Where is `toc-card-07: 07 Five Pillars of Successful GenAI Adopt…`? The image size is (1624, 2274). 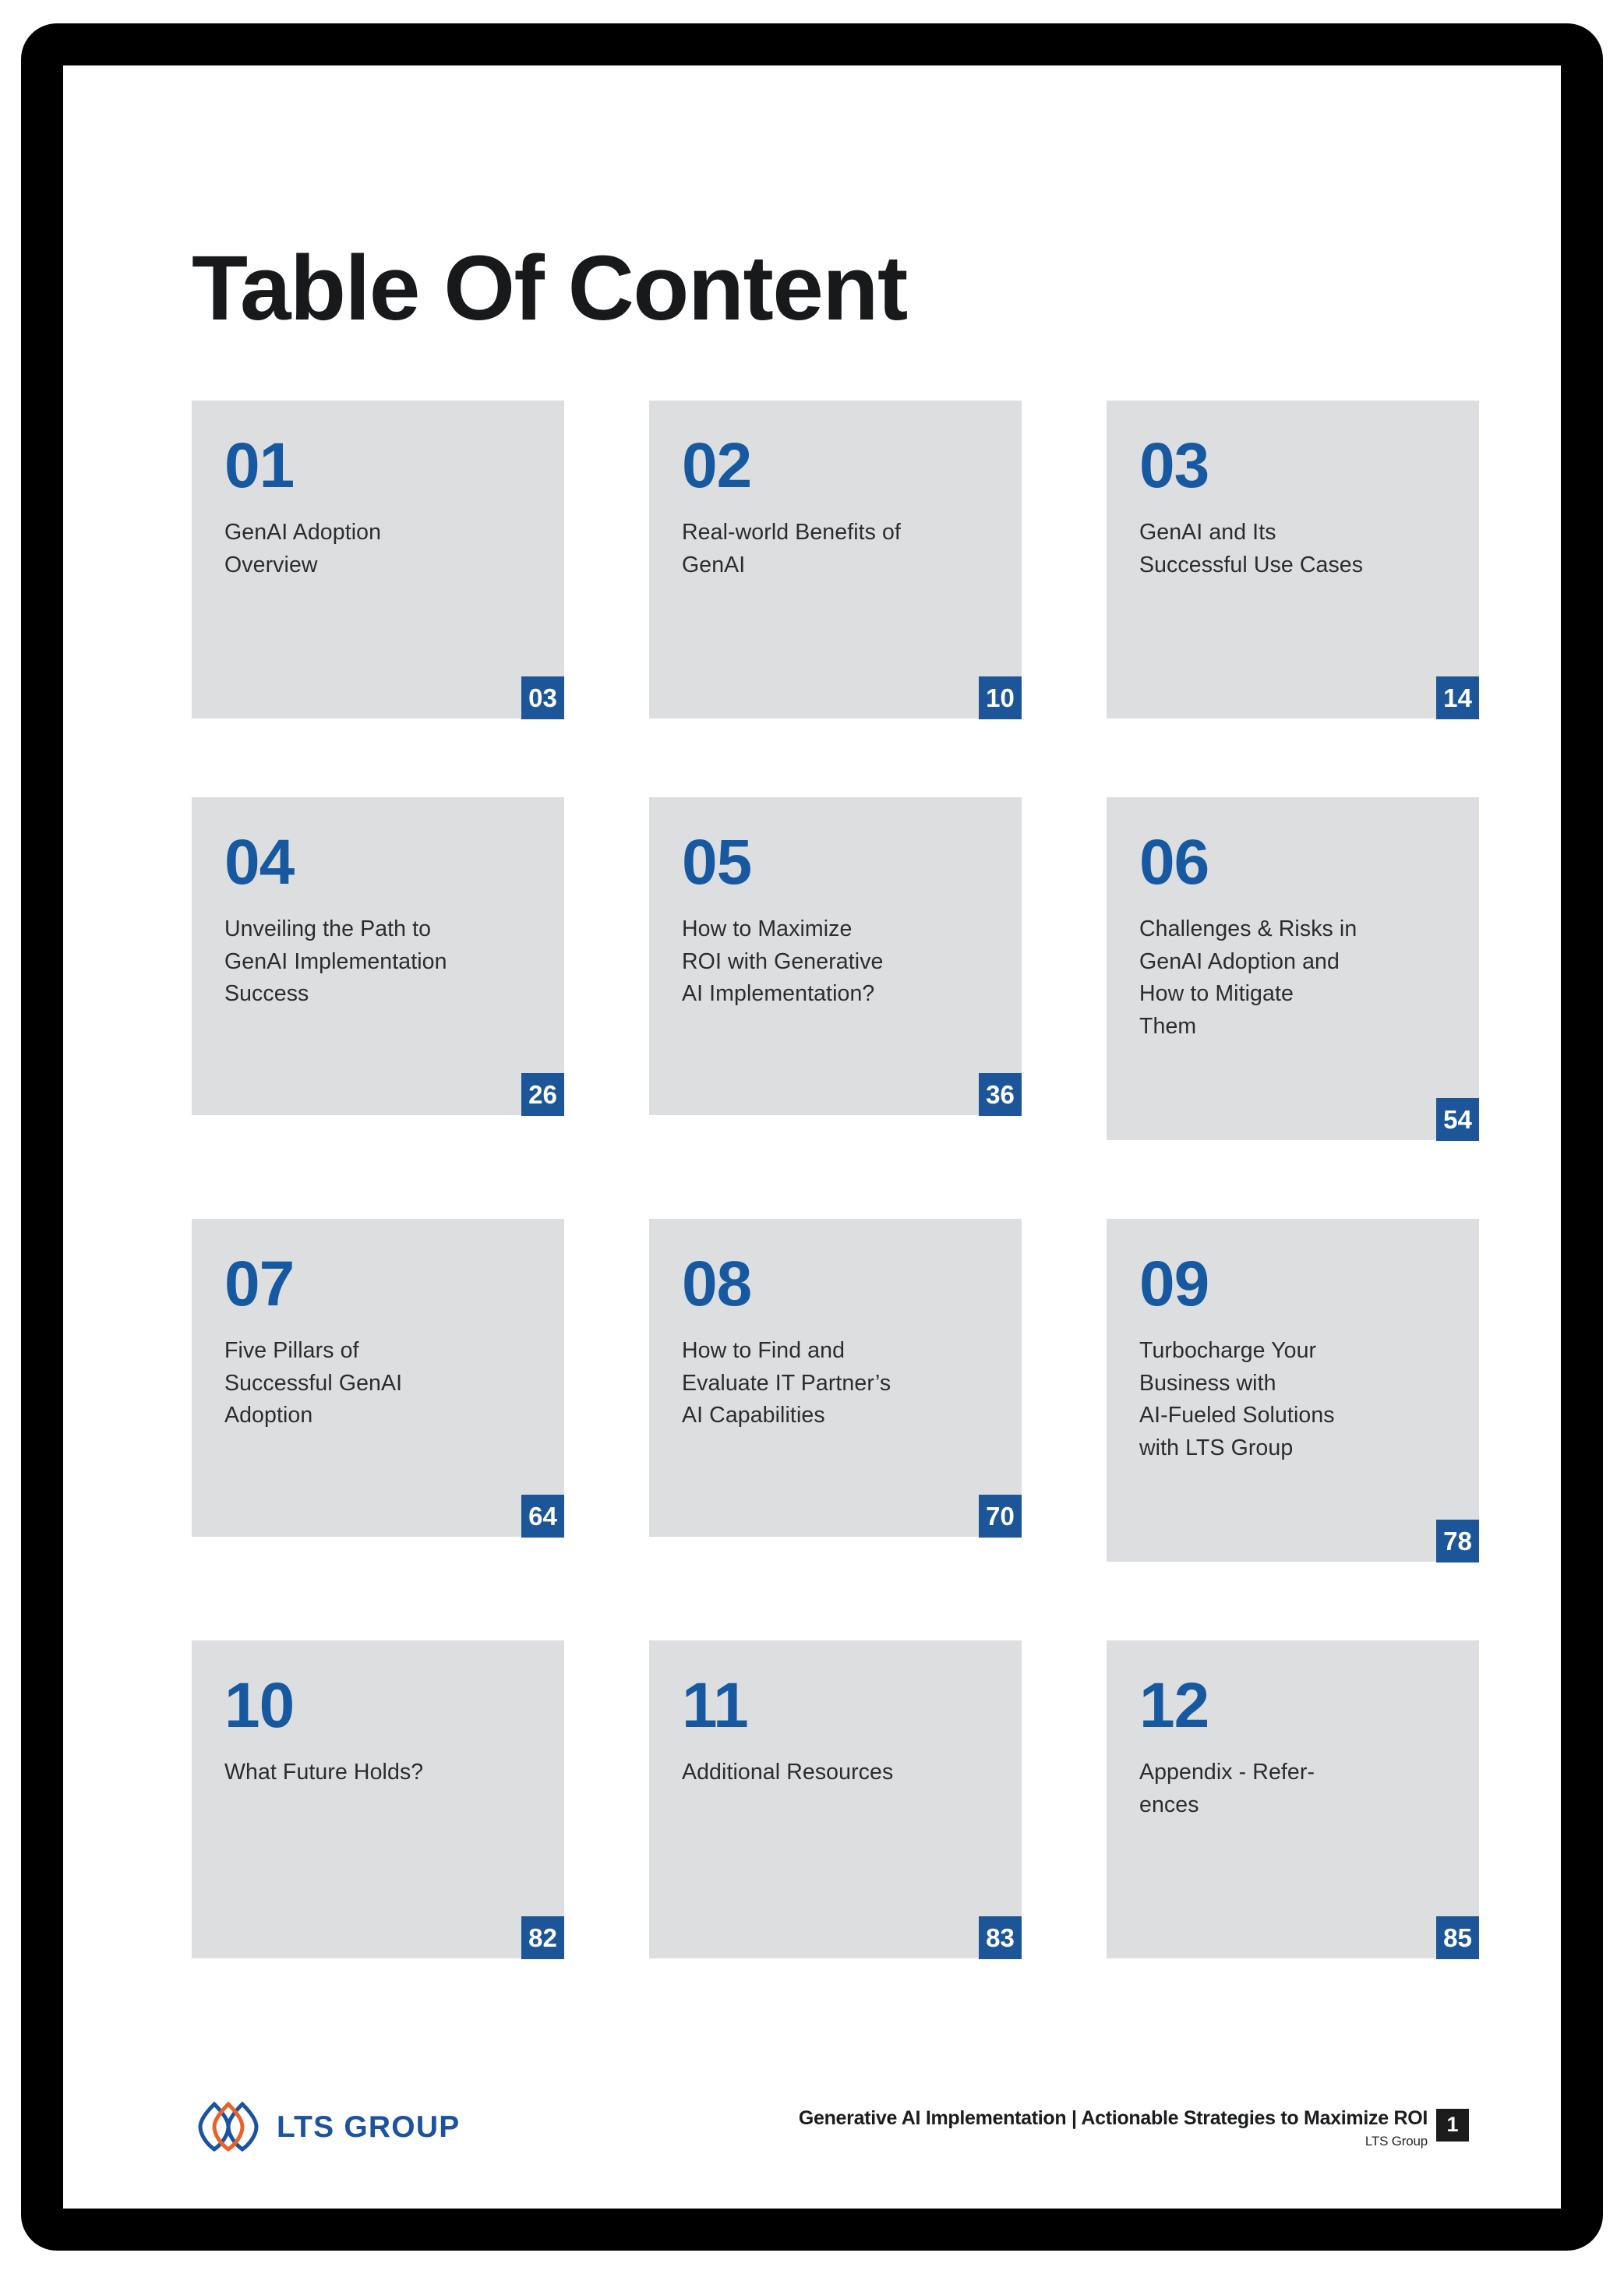 toc-card-07: 07 Five Pillars of Successful GenAI Adopt… is located at coordinates (378, 1378).